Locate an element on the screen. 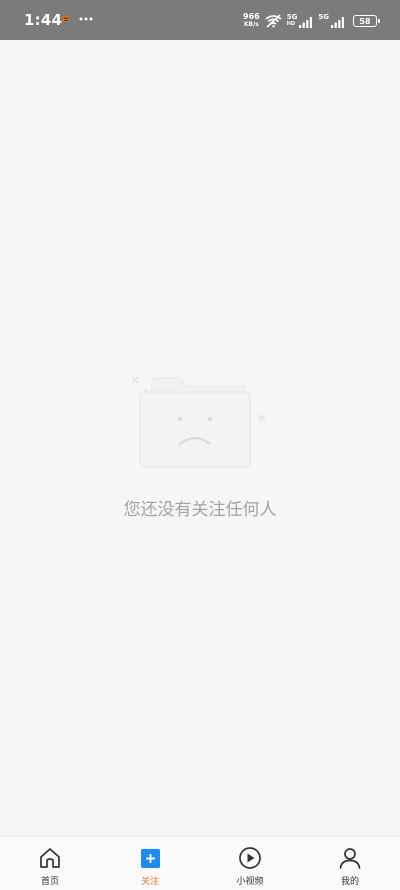  status-right: 966 KB/s 5G HD 5G 58 is located at coordinates (311, 21).